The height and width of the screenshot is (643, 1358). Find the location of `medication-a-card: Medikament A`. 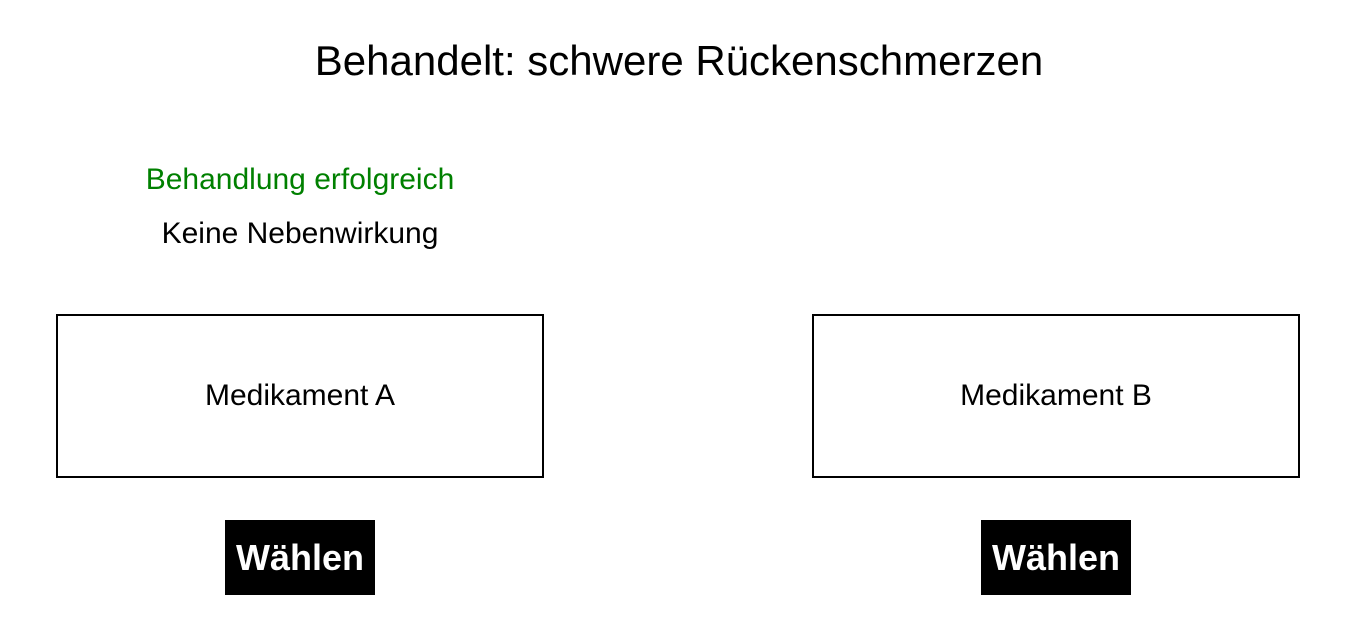

medication-a-card: Medikament A is located at coordinates (300, 396).